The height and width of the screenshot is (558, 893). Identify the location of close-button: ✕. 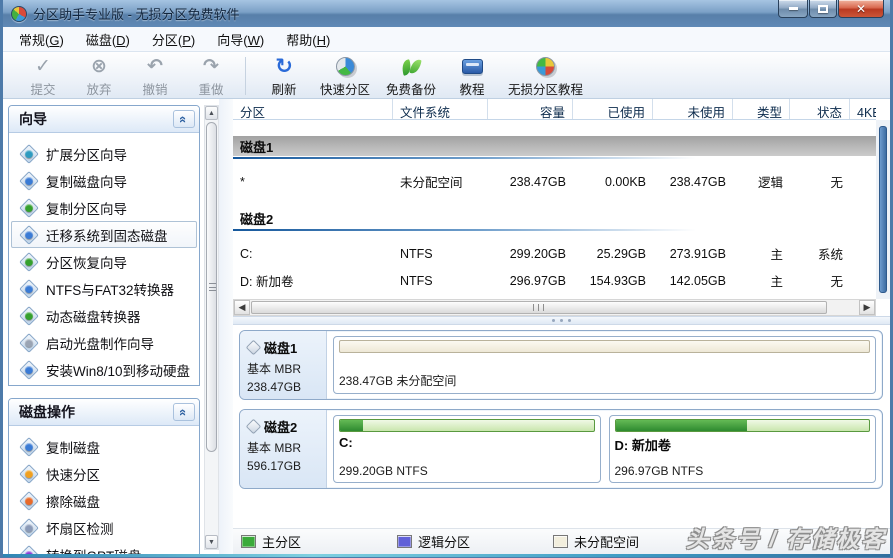
(861, 9).